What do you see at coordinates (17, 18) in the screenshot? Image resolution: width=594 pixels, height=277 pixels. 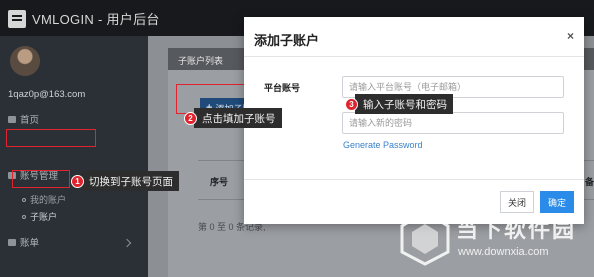 I see `app-logo-icon` at bounding box center [17, 18].